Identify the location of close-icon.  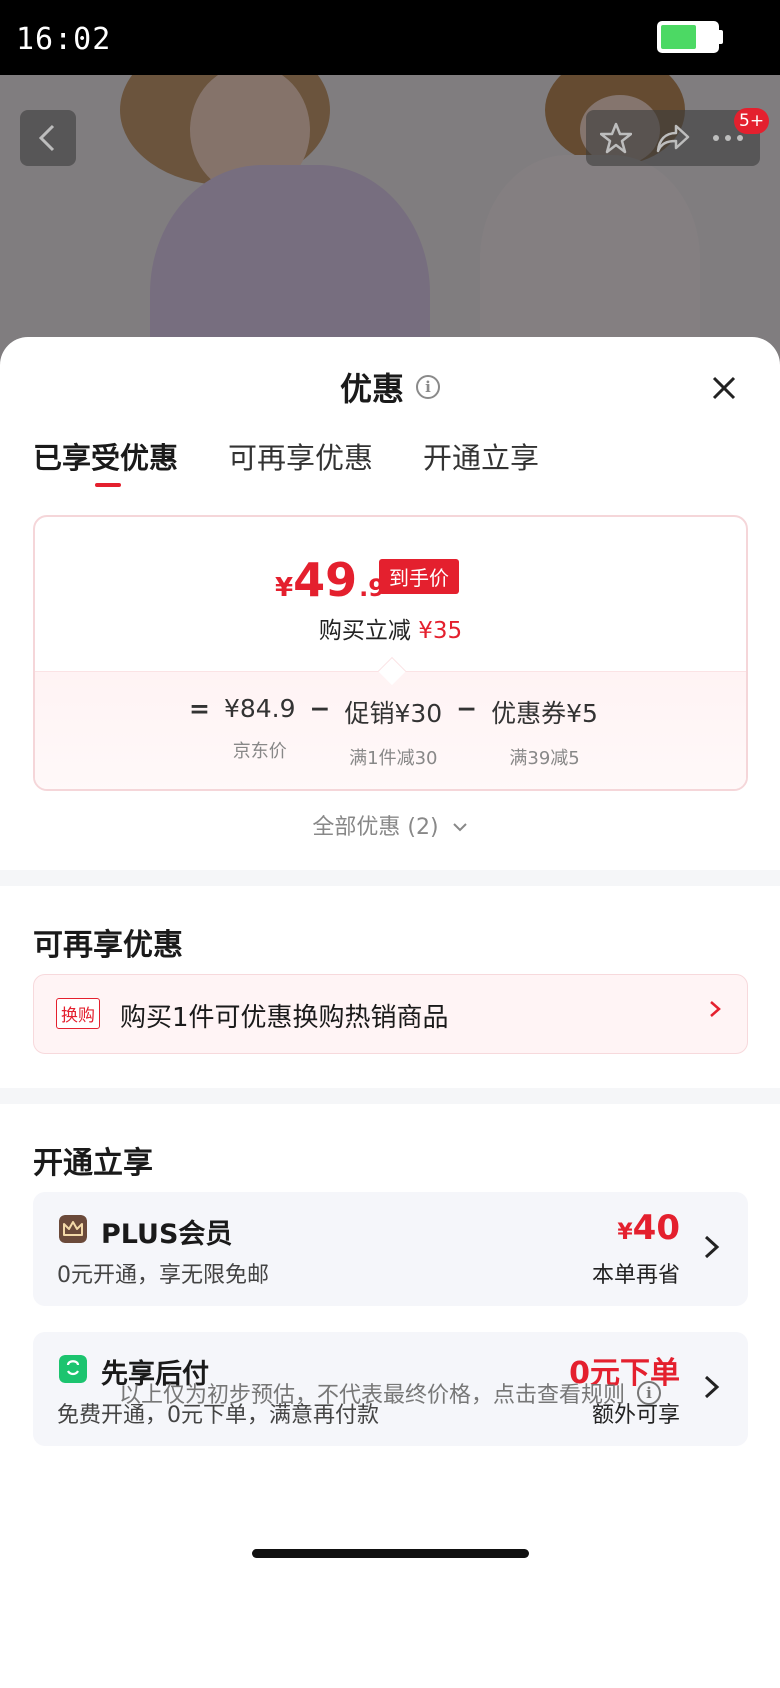
(724, 388).